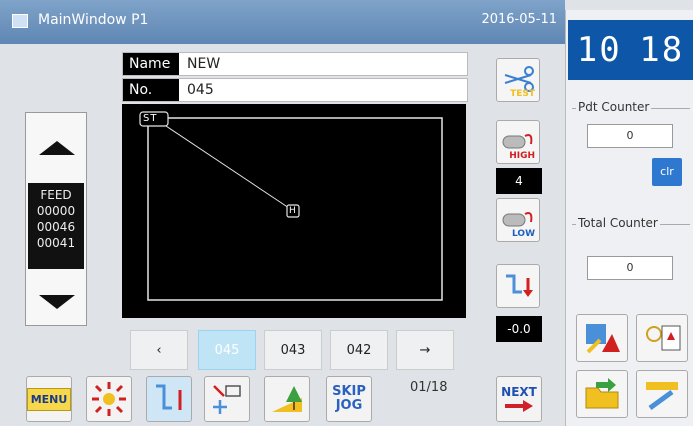 This screenshot has width=693, height=426. I want to click on pattern-item-043: 043, so click(293, 350).